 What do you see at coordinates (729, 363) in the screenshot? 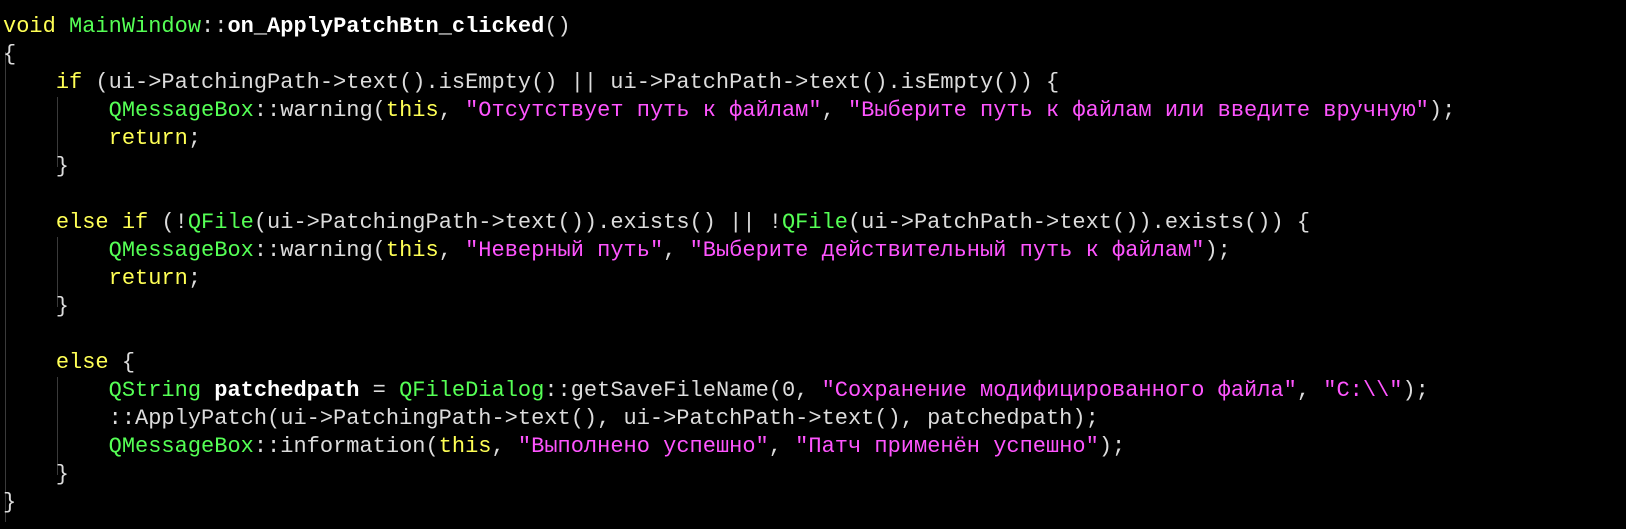
I see `code-line: else {` at bounding box center [729, 363].